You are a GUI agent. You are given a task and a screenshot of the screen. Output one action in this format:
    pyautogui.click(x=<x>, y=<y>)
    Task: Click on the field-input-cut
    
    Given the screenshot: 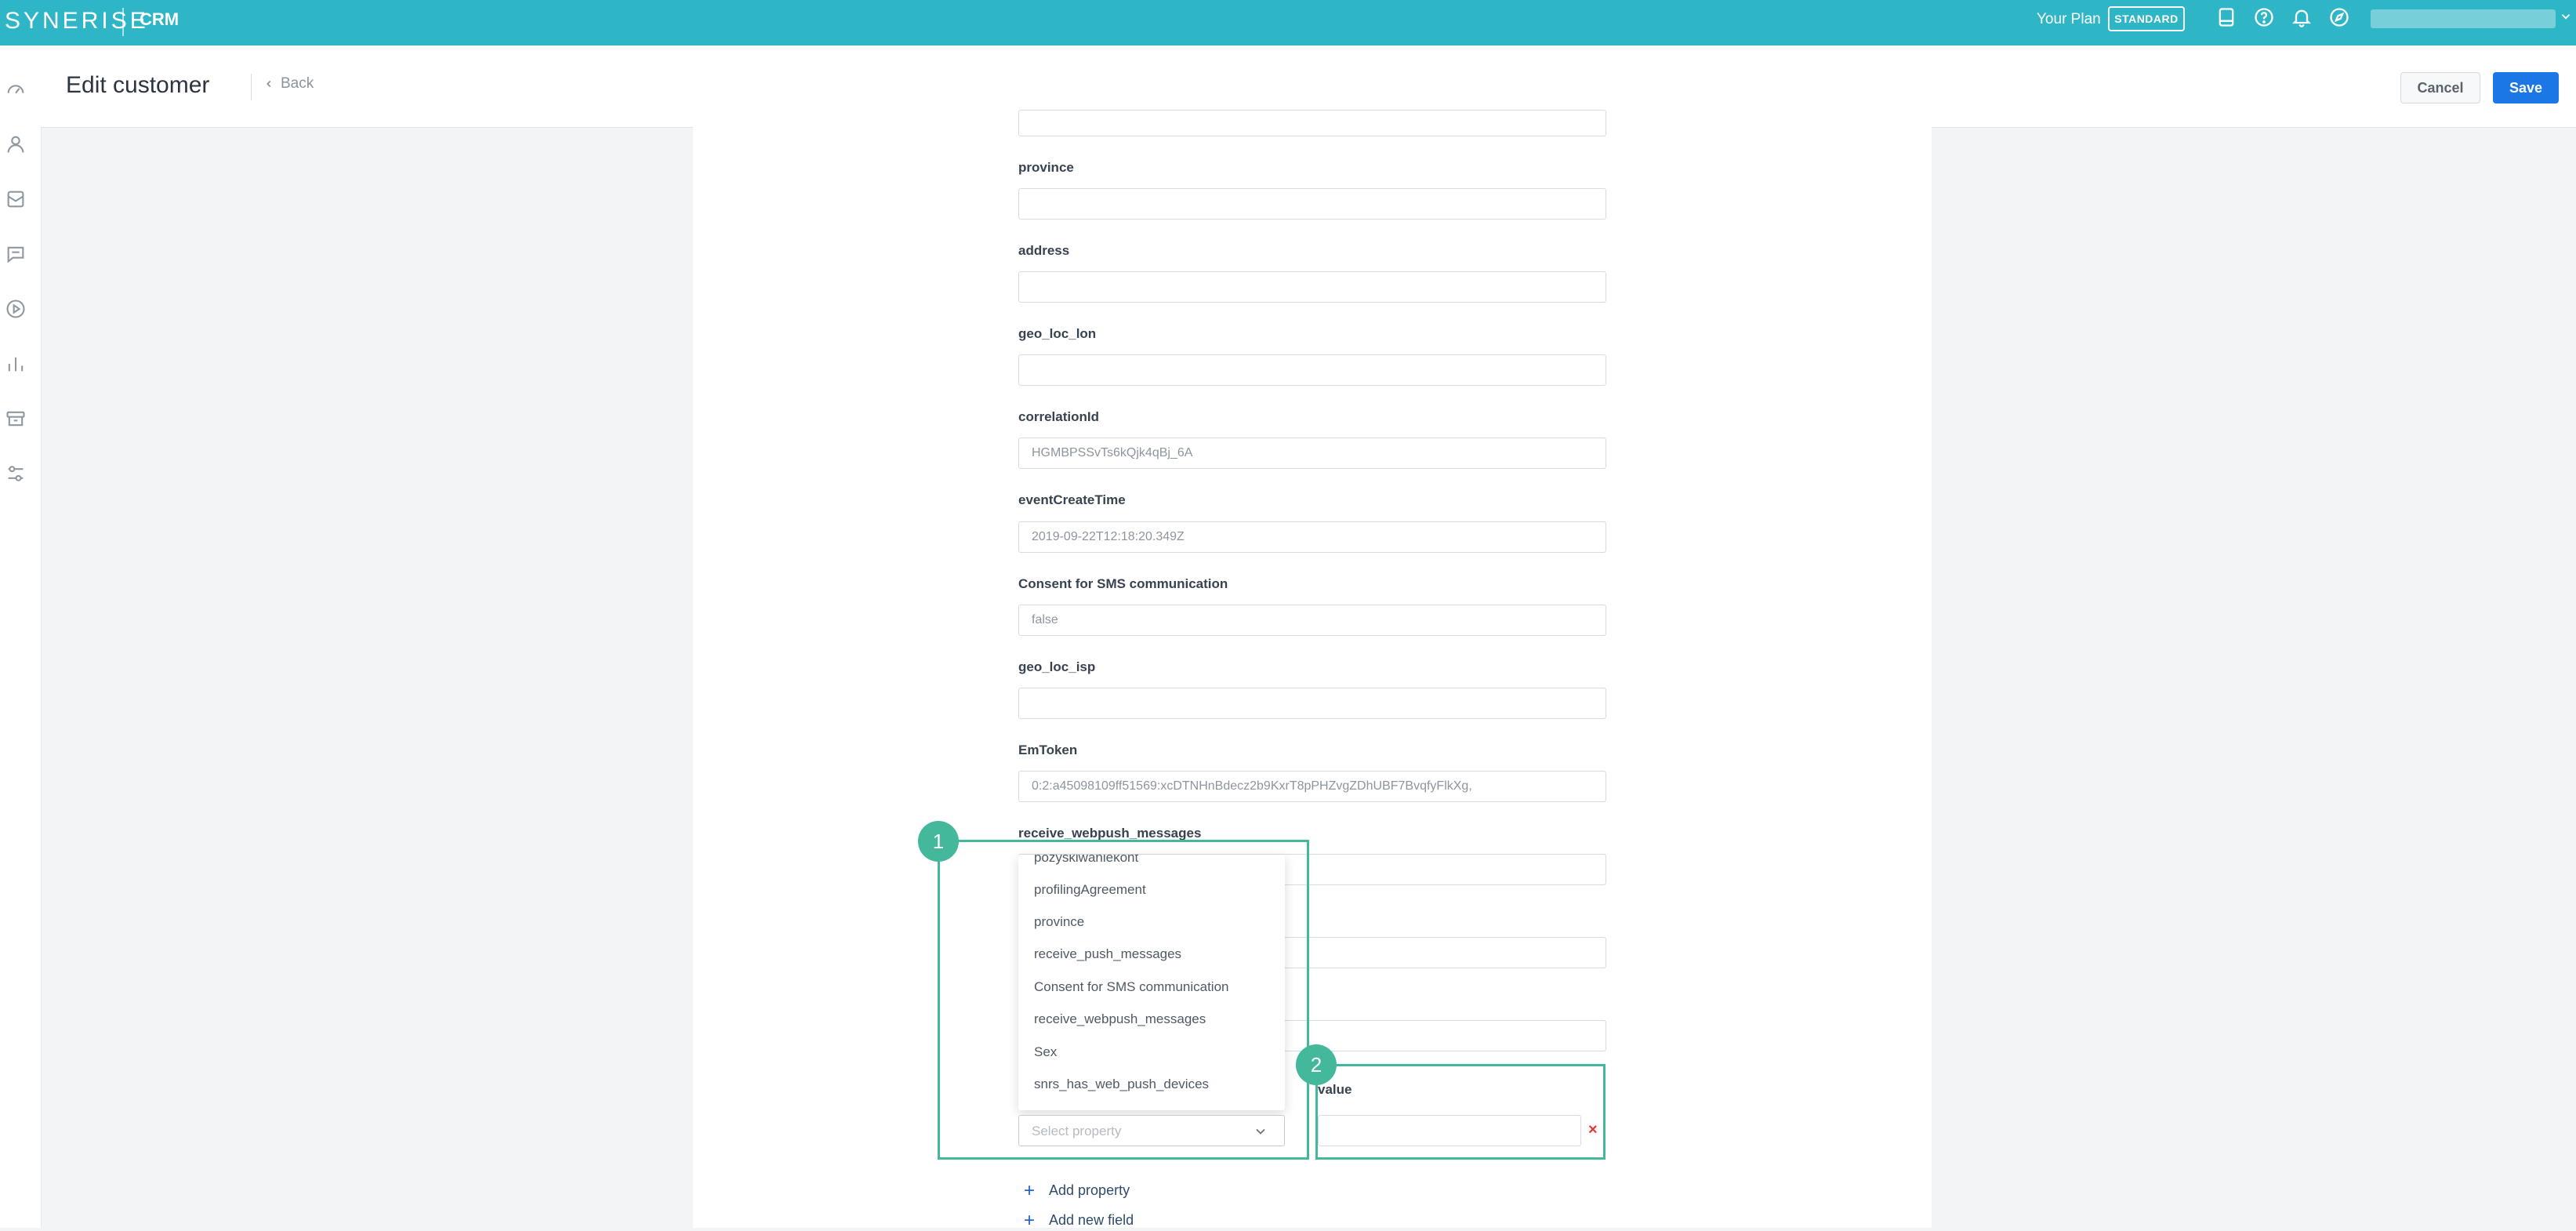 What is the action you would take?
    pyautogui.click(x=1312, y=123)
    